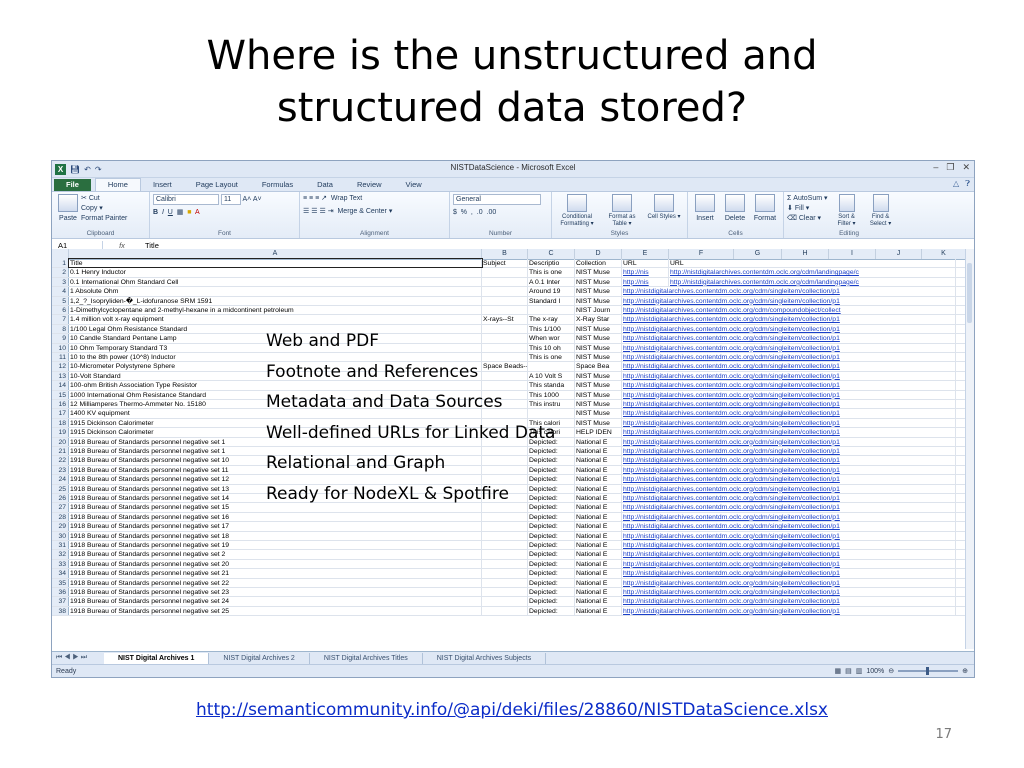  What do you see at coordinates (950, 167) in the screenshot?
I see `restore-icon: ❒` at bounding box center [950, 167].